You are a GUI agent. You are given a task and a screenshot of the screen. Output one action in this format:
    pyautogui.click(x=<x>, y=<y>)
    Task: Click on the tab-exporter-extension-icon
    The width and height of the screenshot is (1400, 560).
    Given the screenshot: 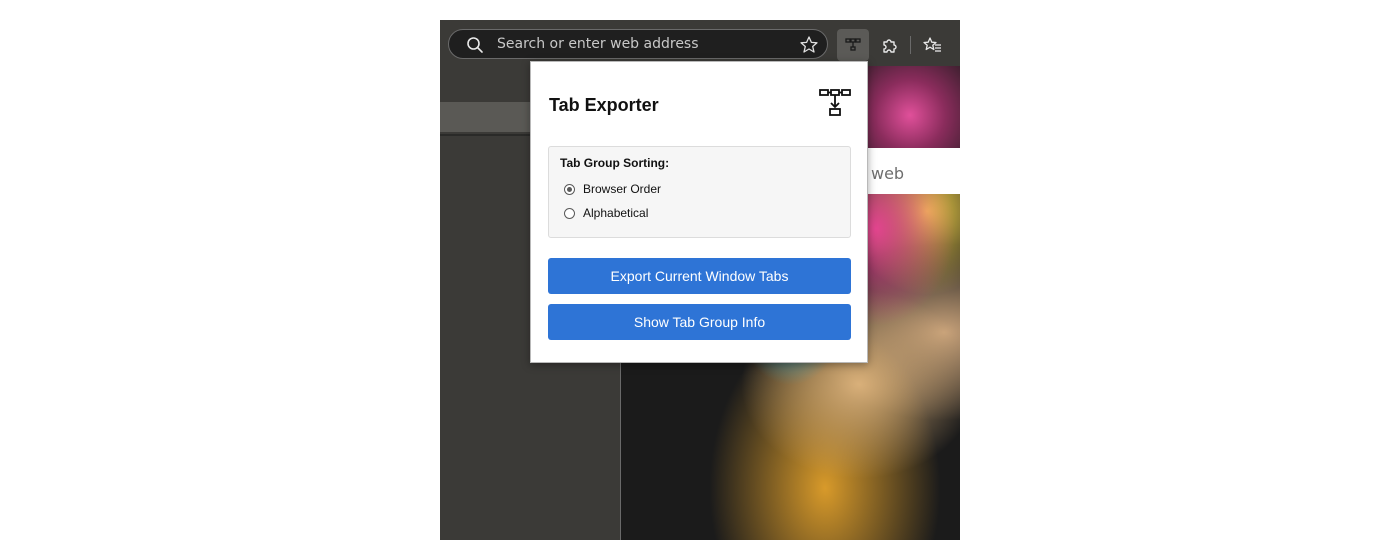 What is the action you would take?
    pyautogui.click(x=853, y=44)
    